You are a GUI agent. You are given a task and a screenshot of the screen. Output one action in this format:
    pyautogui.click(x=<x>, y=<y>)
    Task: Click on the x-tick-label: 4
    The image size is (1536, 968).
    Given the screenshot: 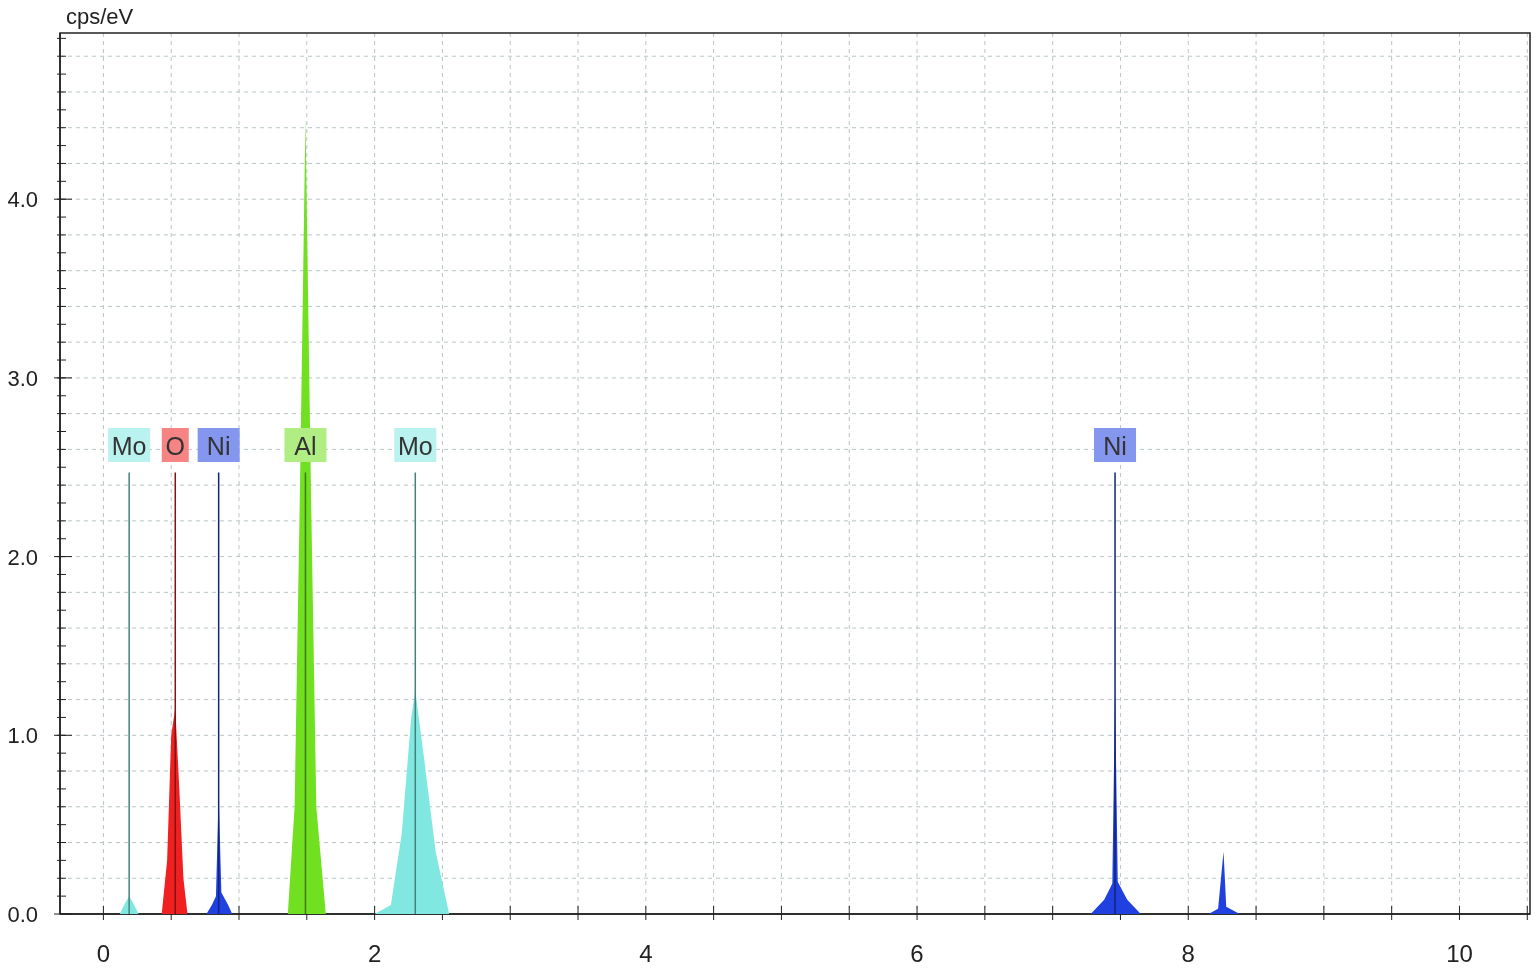 What is the action you would take?
    pyautogui.click(x=646, y=953)
    